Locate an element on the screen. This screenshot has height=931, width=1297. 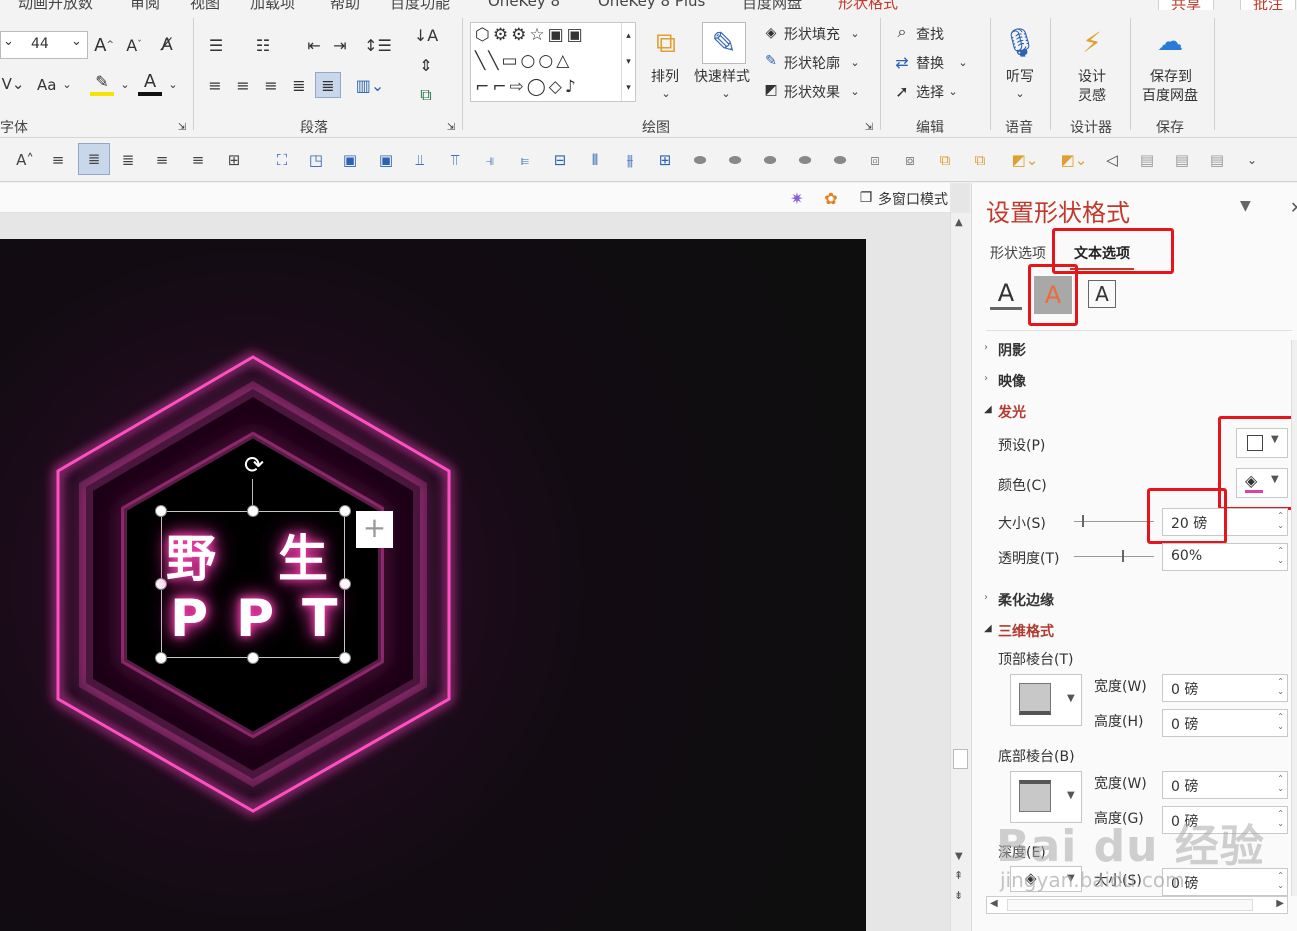
font-dialog-launcher-icon: ⇲ is located at coordinates (182, 127).